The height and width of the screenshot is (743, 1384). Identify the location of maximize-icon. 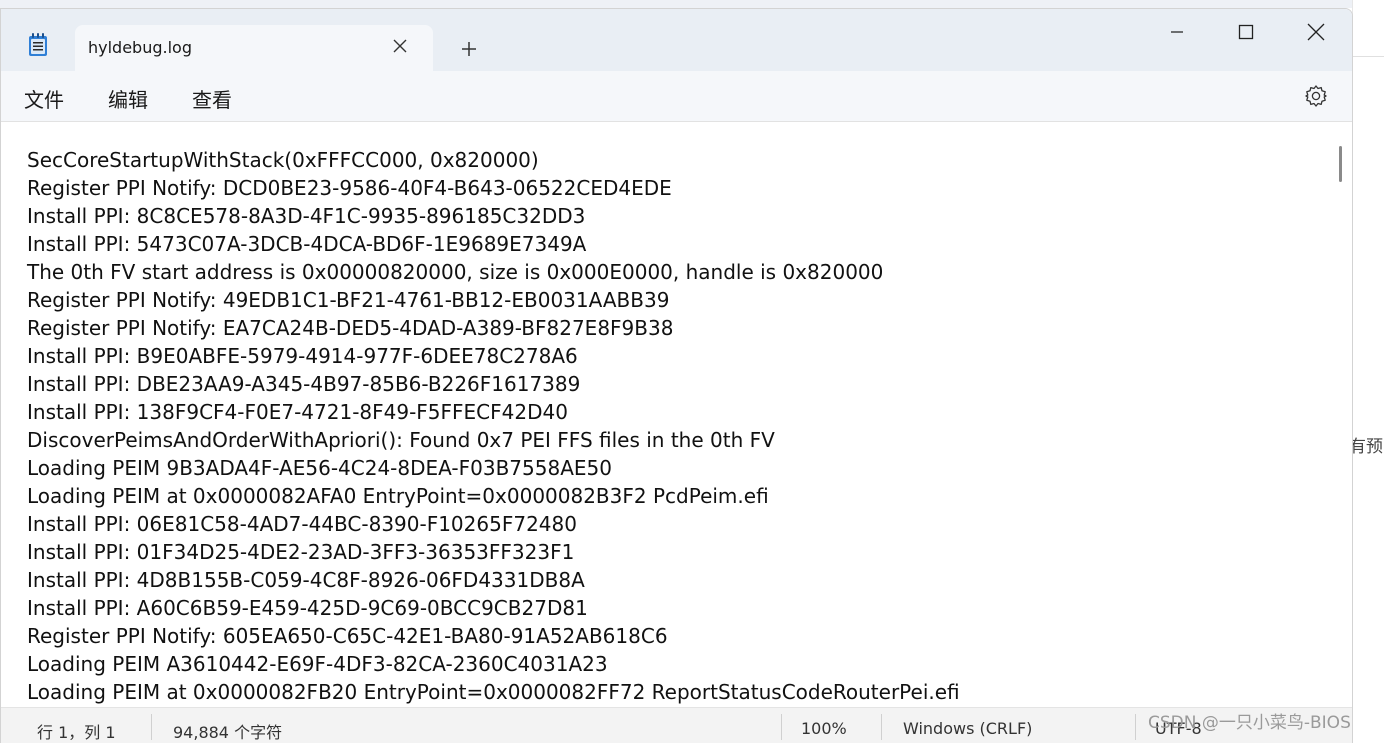
(1246, 32).